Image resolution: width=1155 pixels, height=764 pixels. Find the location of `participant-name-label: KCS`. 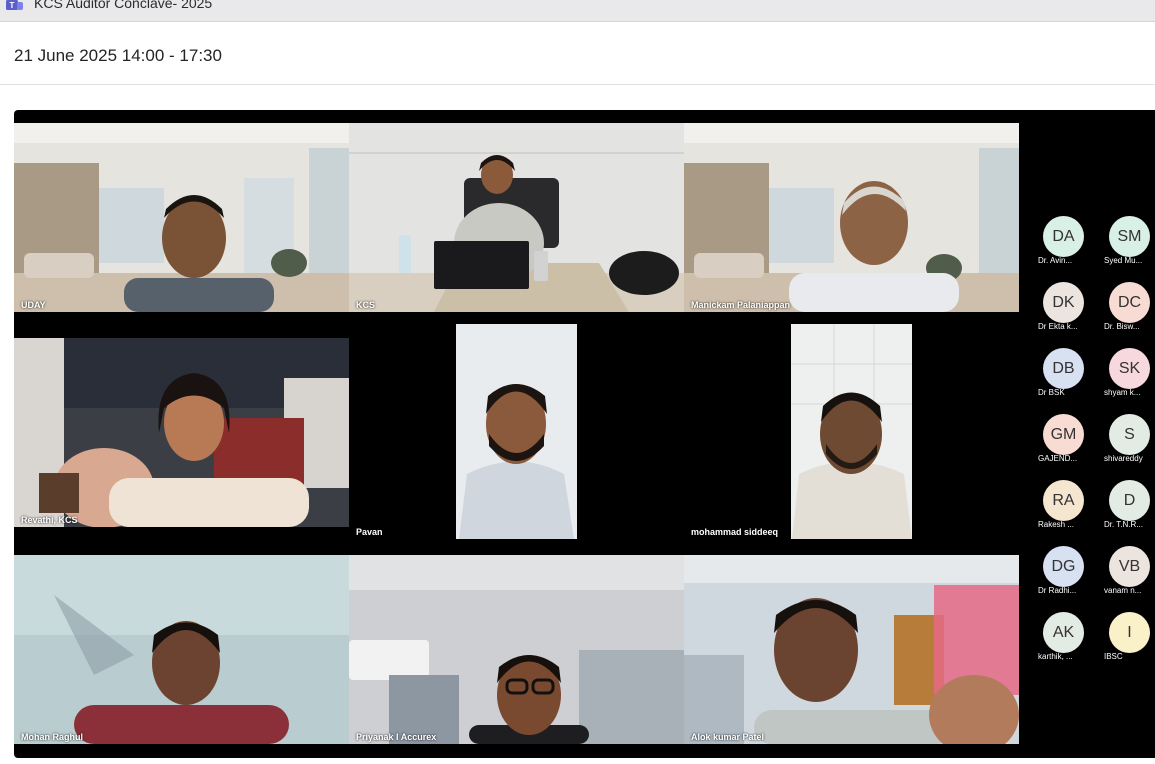

participant-name-label: KCS is located at coordinates (366, 305).